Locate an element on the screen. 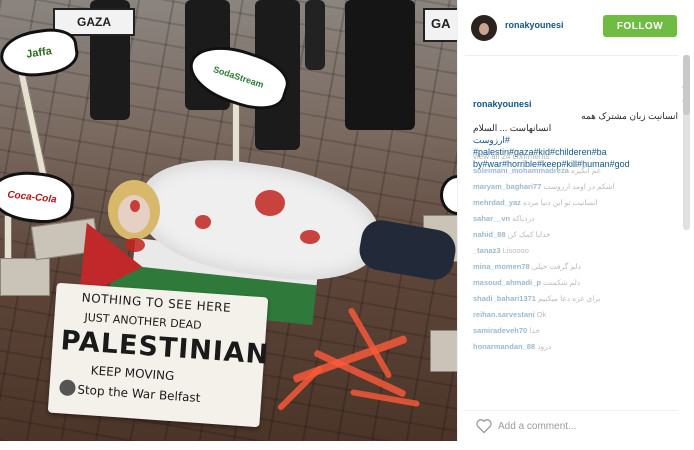 The image size is (694, 450). post-username: ronakyounesi is located at coordinates (534, 25).